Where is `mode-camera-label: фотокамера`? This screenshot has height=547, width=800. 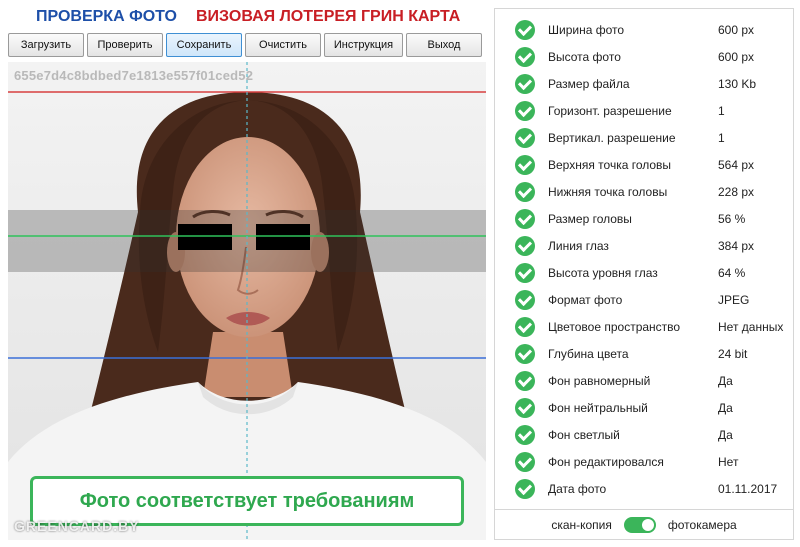
mode-camera-label: фотокамера is located at coordinates (702, 525).